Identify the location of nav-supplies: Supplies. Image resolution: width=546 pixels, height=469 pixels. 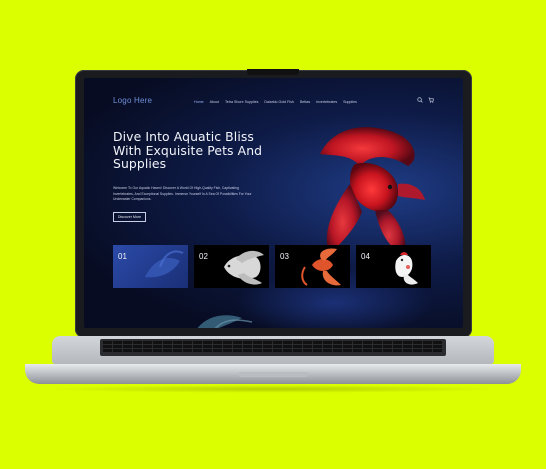
(350, 102).